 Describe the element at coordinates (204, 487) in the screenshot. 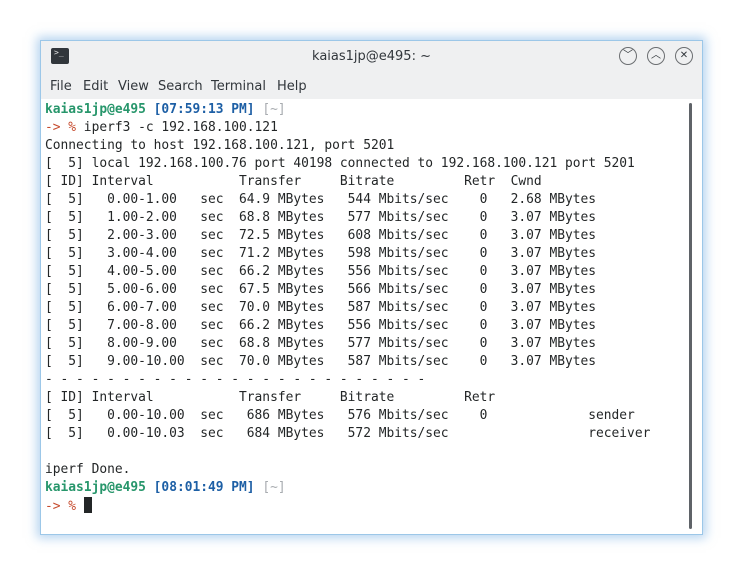

I see `prompt-time: [08:01:49 PM]` at that location.